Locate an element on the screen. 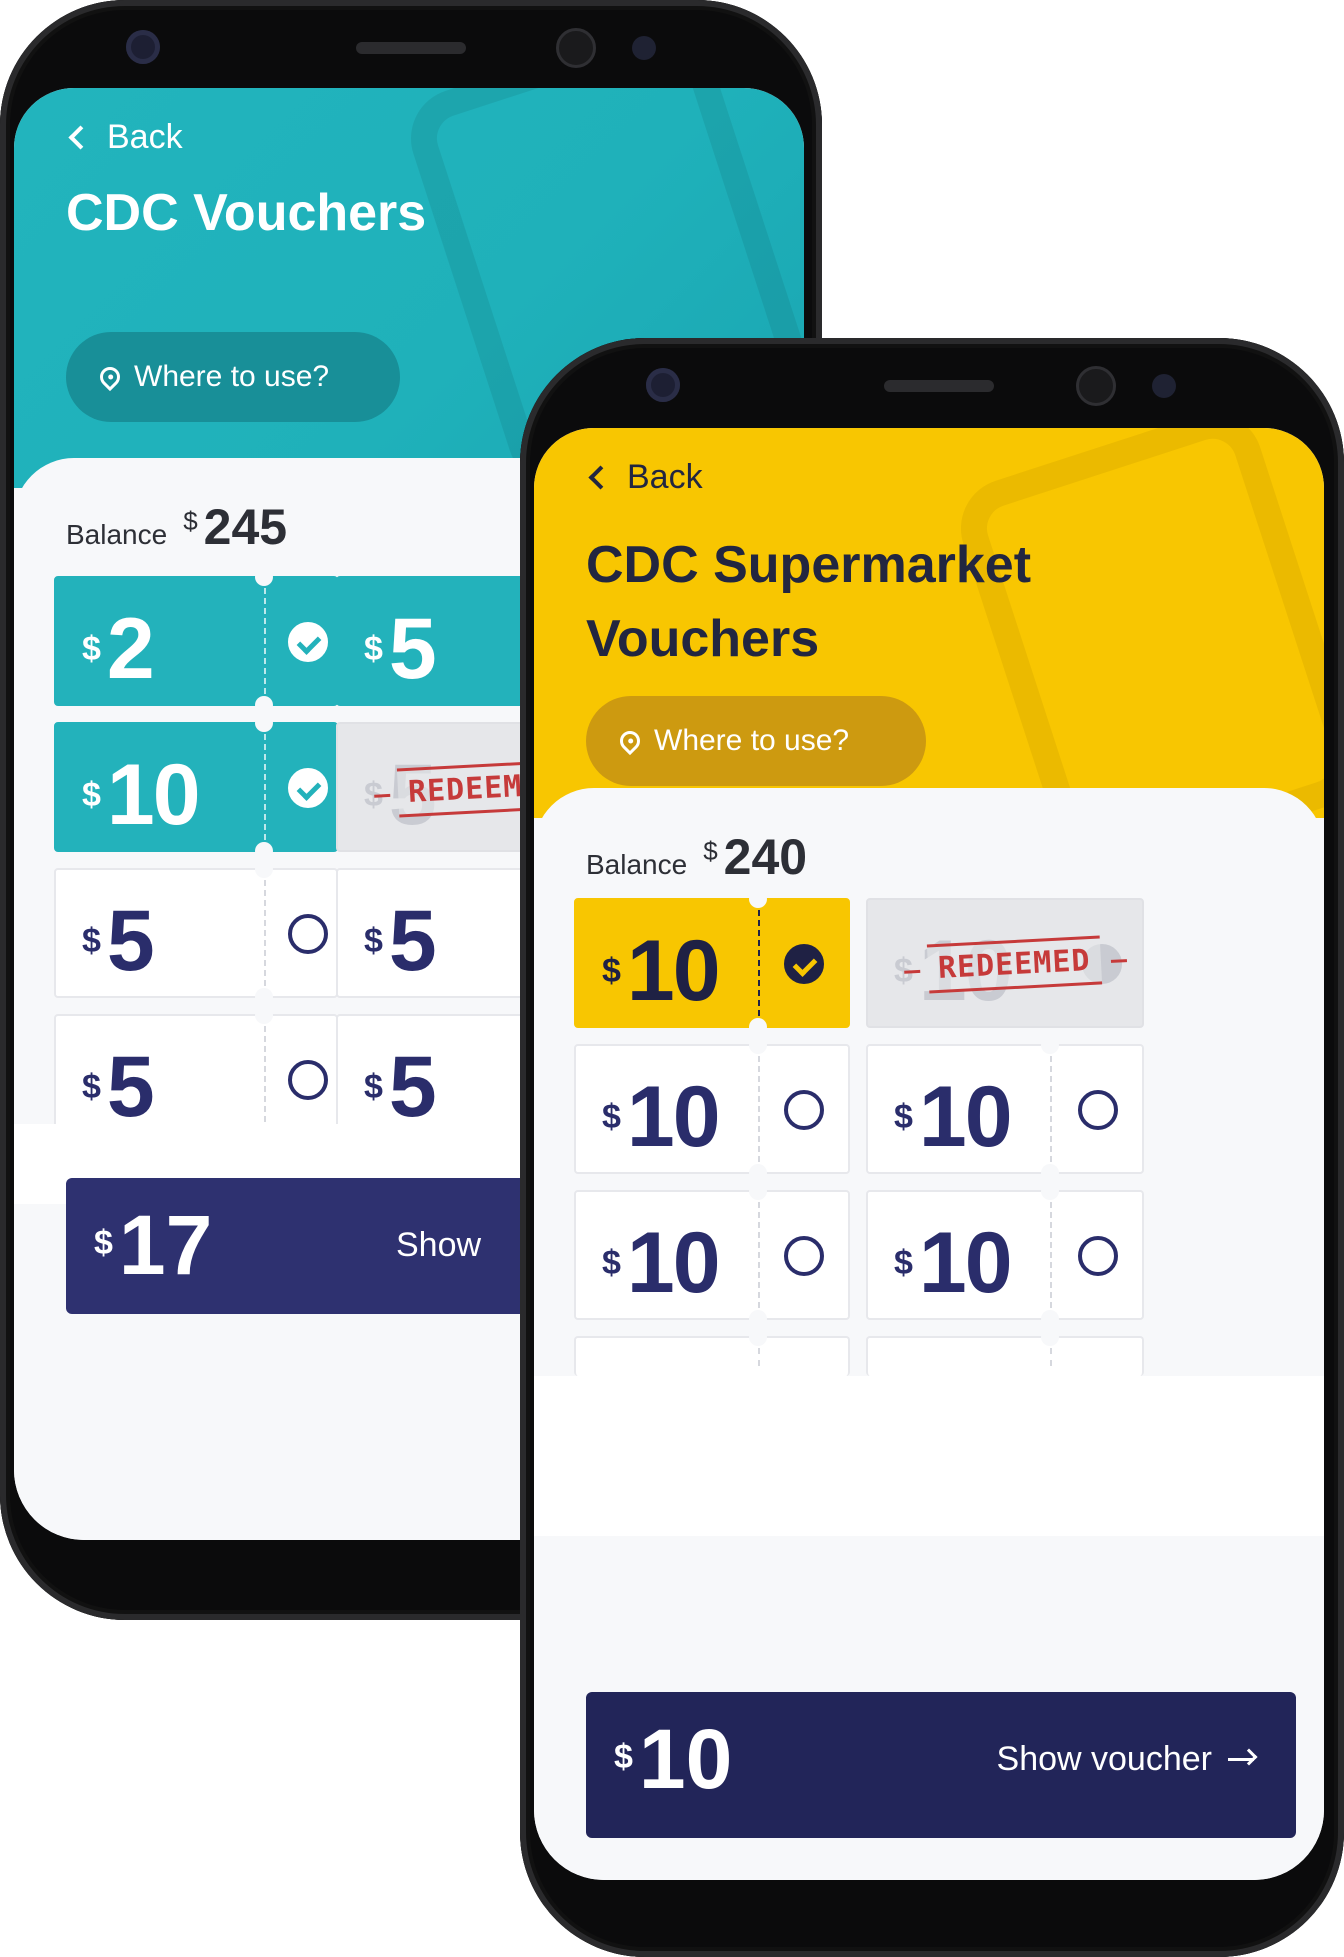 This screenshot has height=1957, width=1344. total-amount: 17 is located at coordinates (165, 1245).